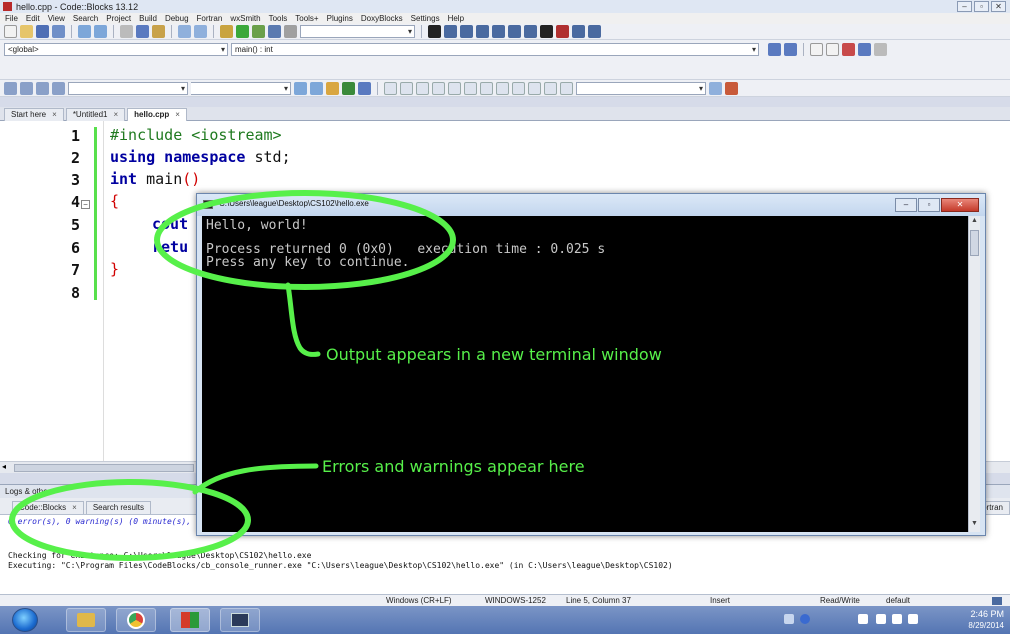 This screenshot has width=1010, height=634. I want to click on function-combo: main() : int, so click(495, 49).